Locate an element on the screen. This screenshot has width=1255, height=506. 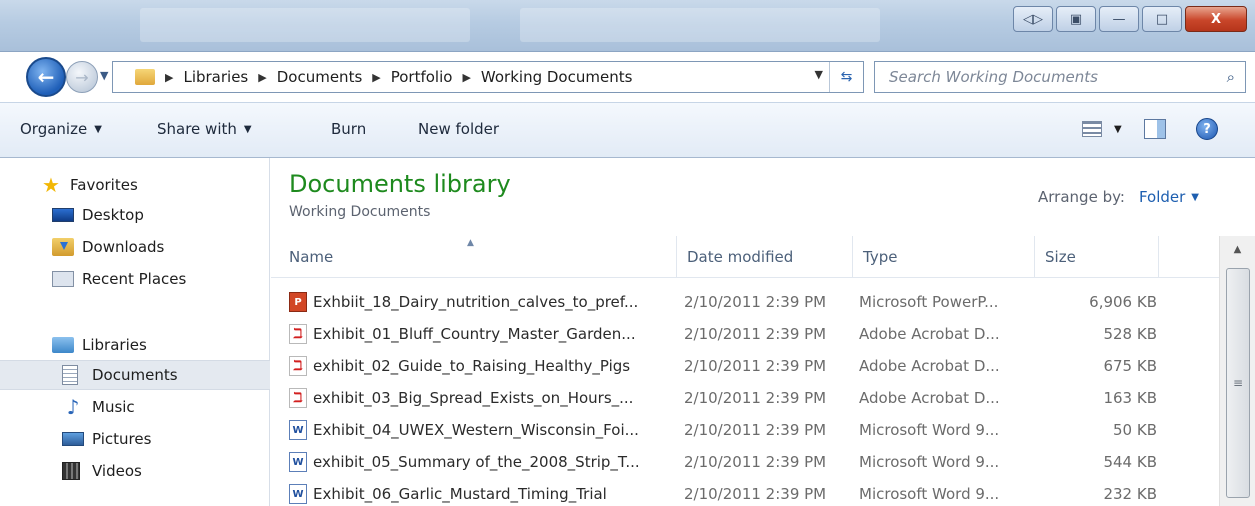
burn-button: Burn is located at coordinates (348, 129).